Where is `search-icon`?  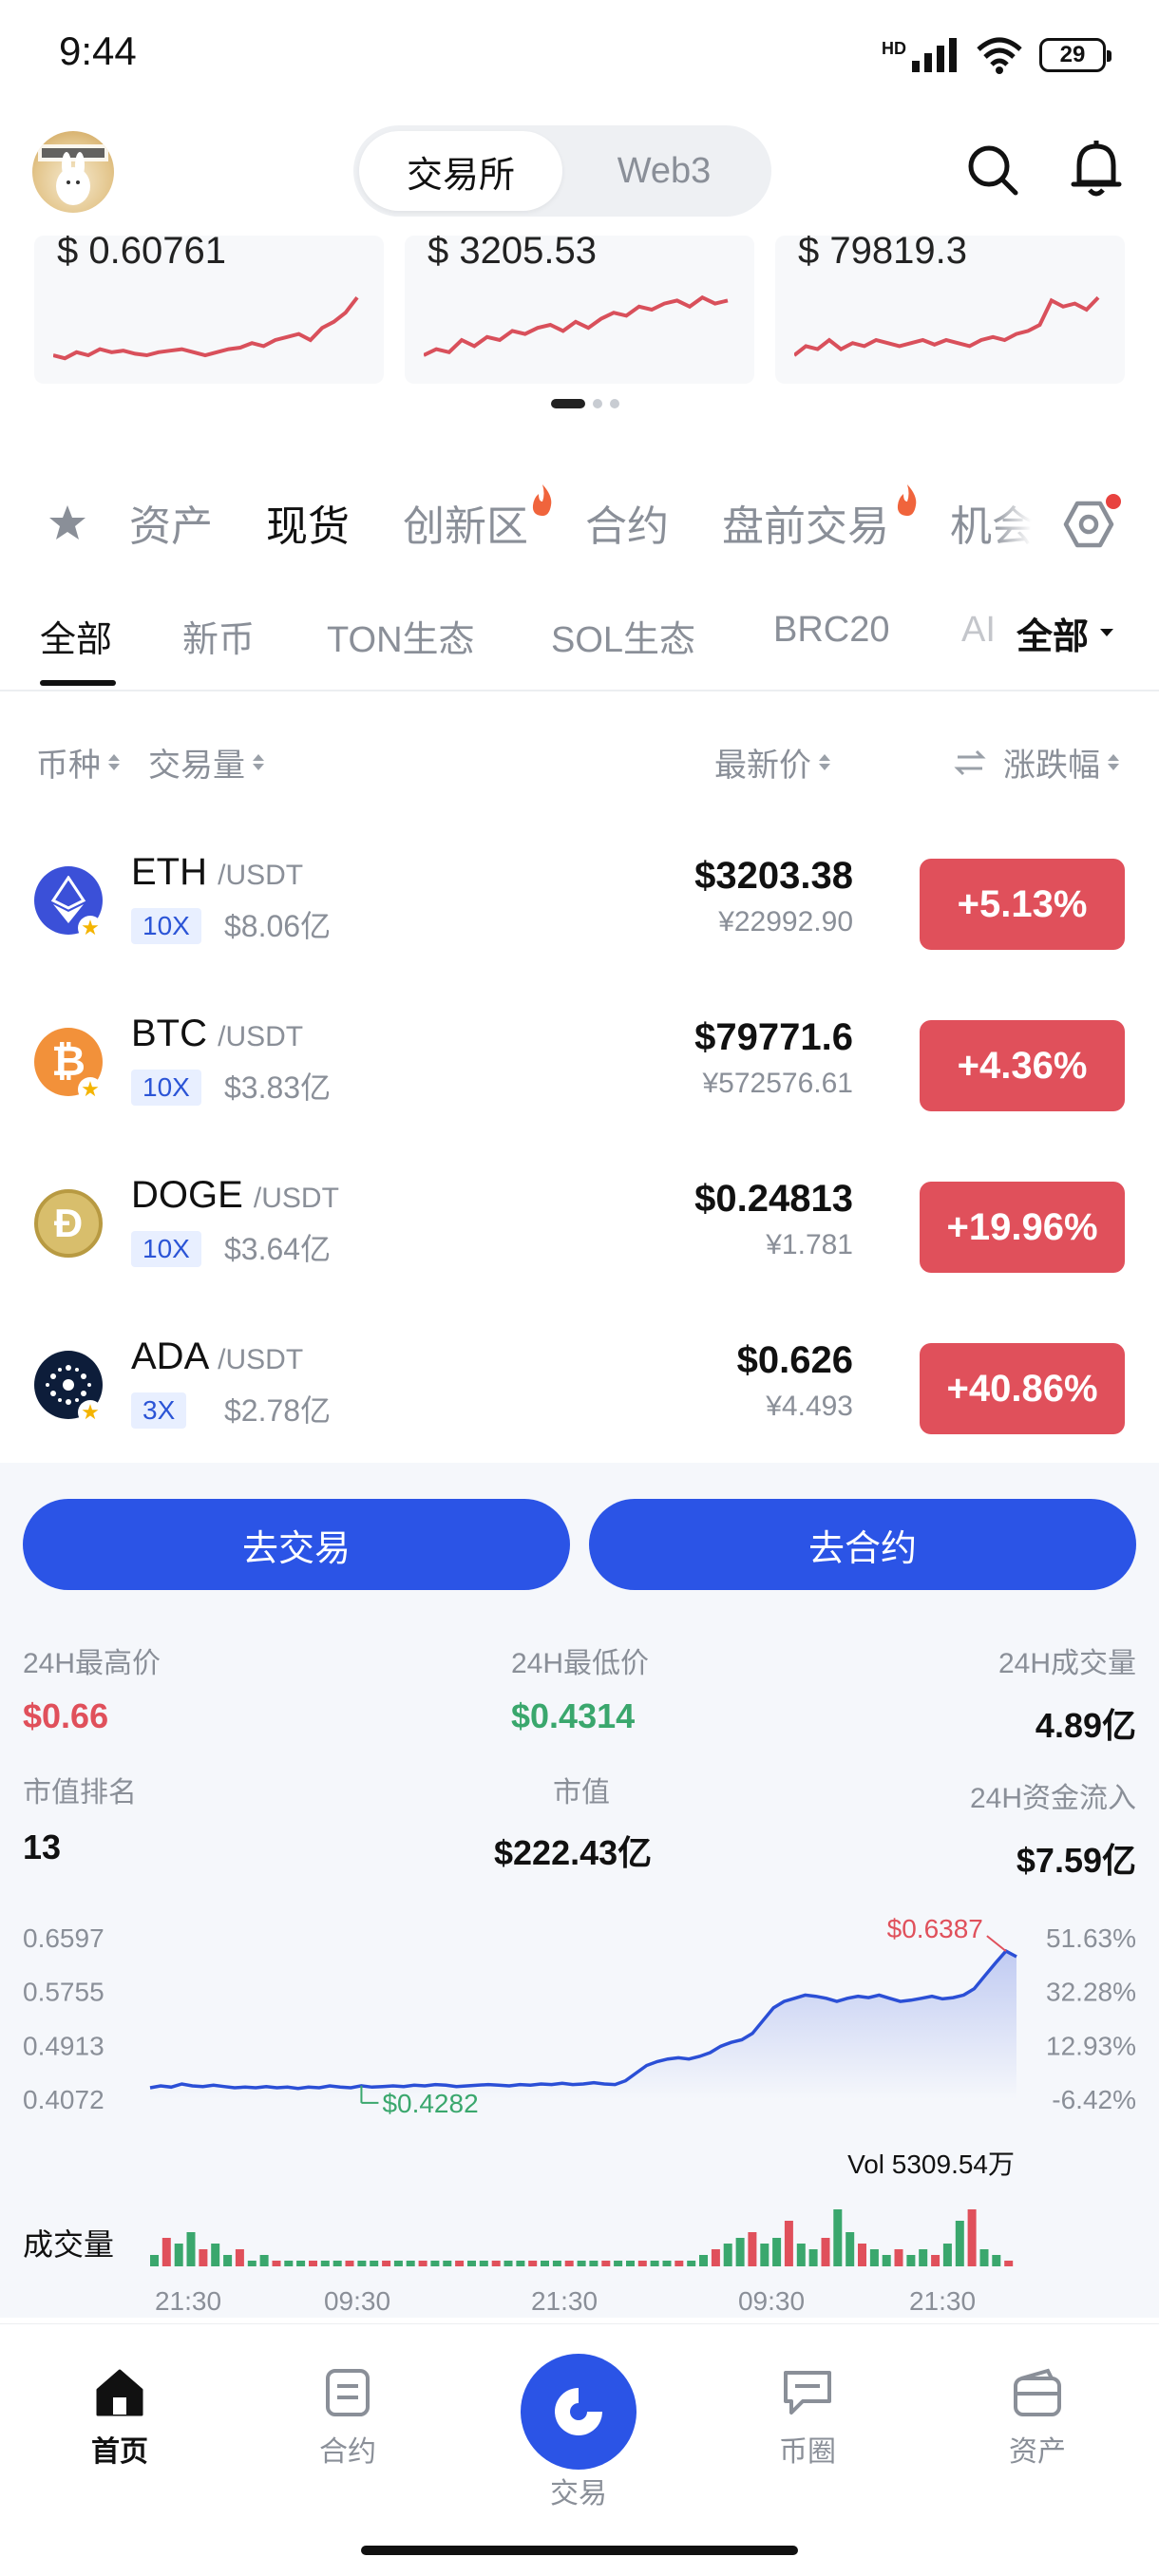
search-icon is located at coordinates (992, 170).